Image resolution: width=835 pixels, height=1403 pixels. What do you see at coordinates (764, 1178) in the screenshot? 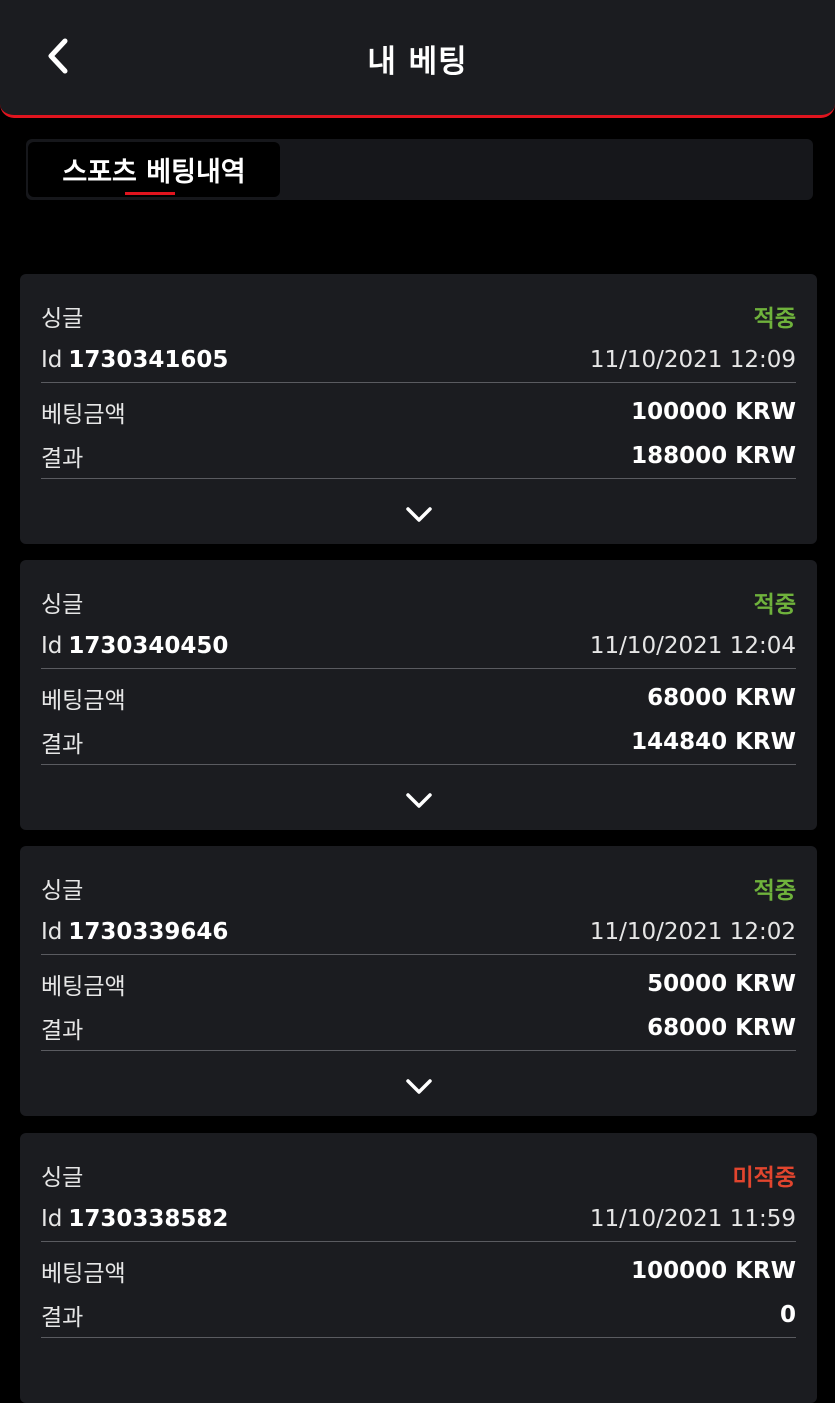
I see `status-badge: 미적중` at bounding box center [764, 1178].